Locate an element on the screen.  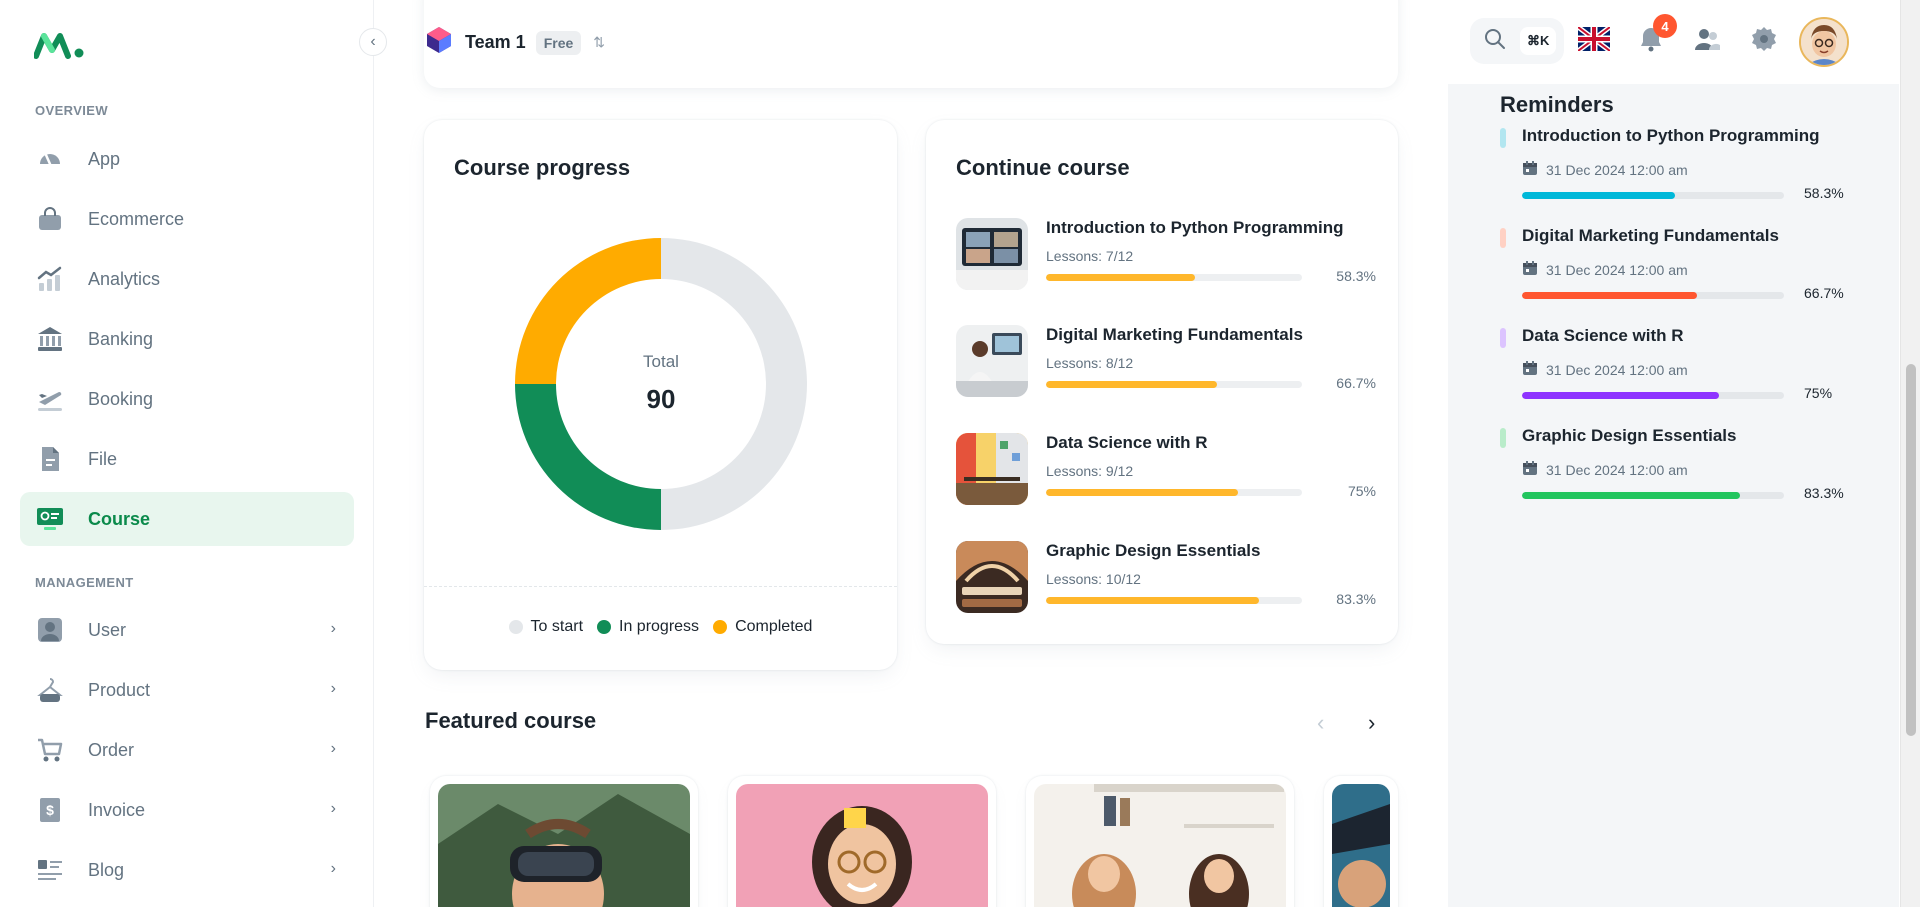
management-subheader: MANAGEMENT is located at coordinates (84, 582).